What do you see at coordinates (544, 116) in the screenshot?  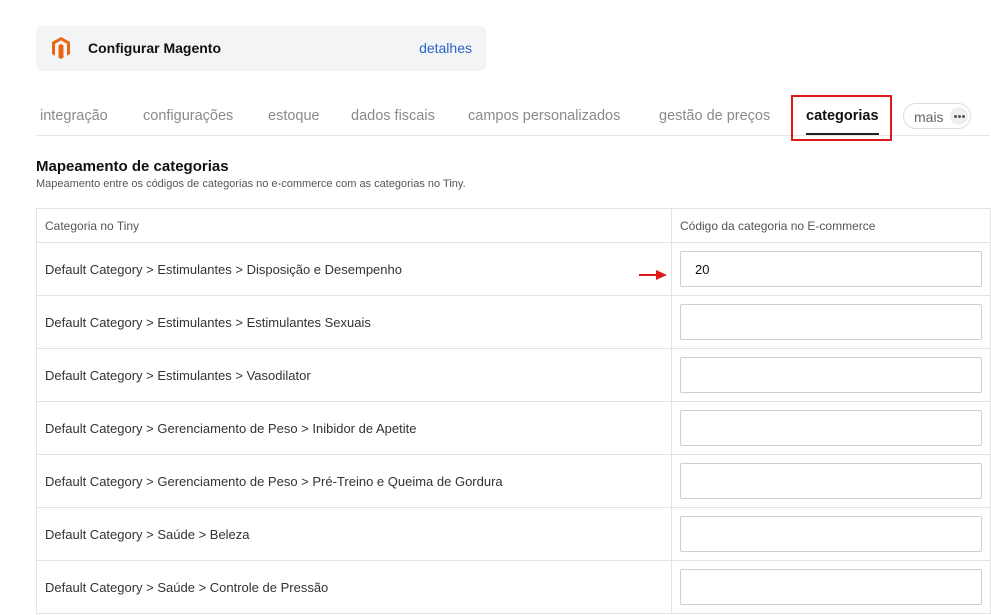 I see `tab-campos-personalizados: campos personalizados` at bounding box center [544, 116].